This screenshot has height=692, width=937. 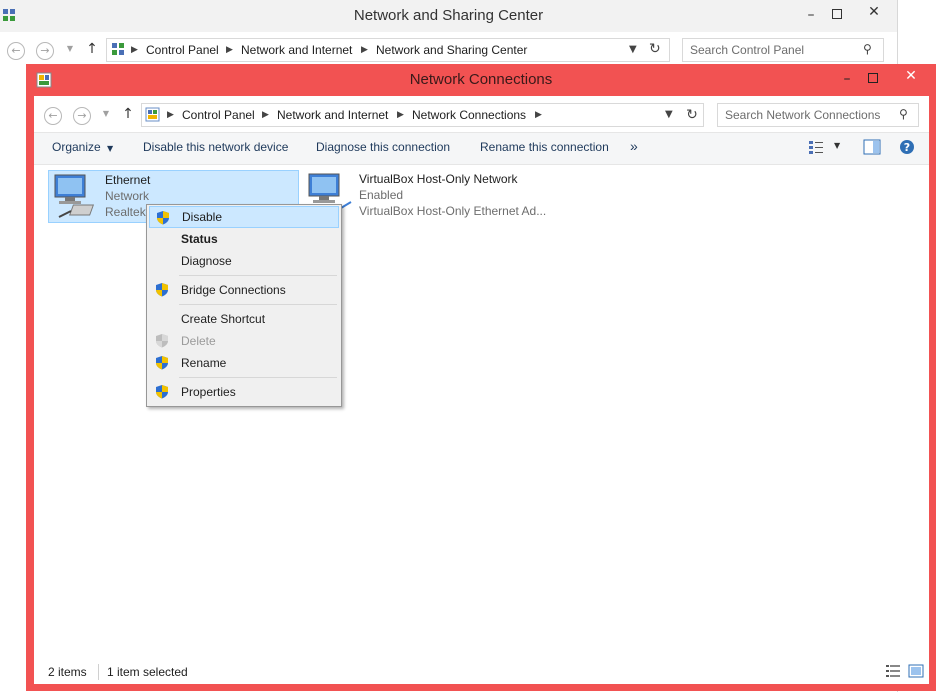 I want to click on maximize-icon, so click(x=873, y=78).